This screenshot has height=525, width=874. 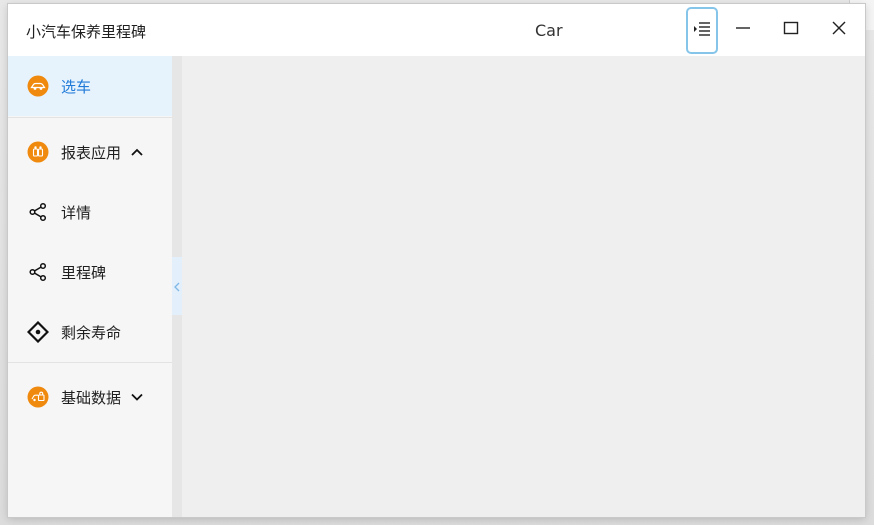 I want to click on app-title: 小汽车保养里程碑, so click(x=86, y=32).